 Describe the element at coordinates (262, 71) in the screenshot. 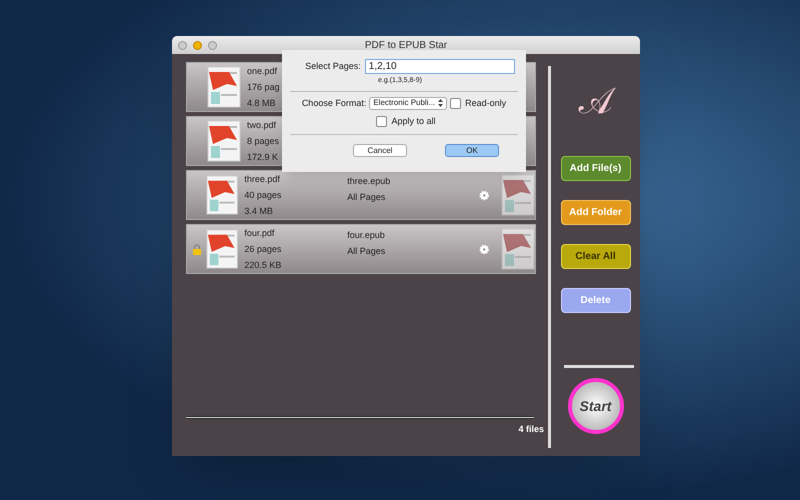

I see `file-name: one.pdf` at that location.